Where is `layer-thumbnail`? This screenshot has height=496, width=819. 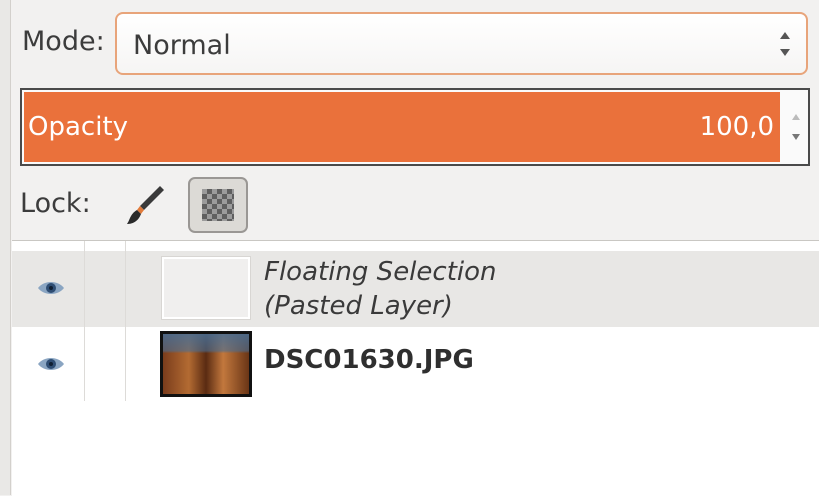 layer-thumbnail is located at coordinates (206, 288).